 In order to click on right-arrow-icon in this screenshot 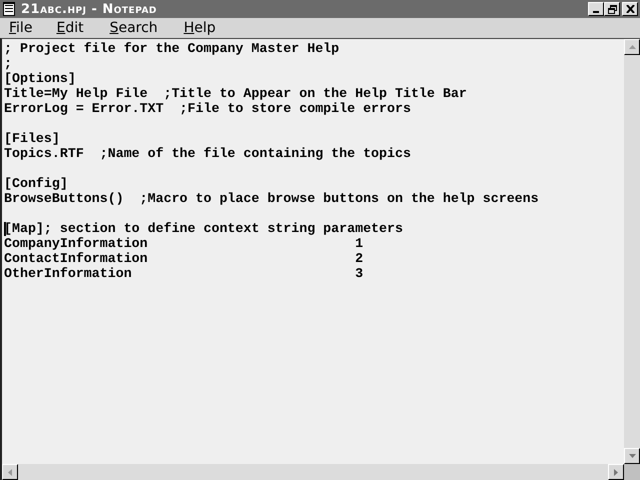, I will do `click(616, 472)`.